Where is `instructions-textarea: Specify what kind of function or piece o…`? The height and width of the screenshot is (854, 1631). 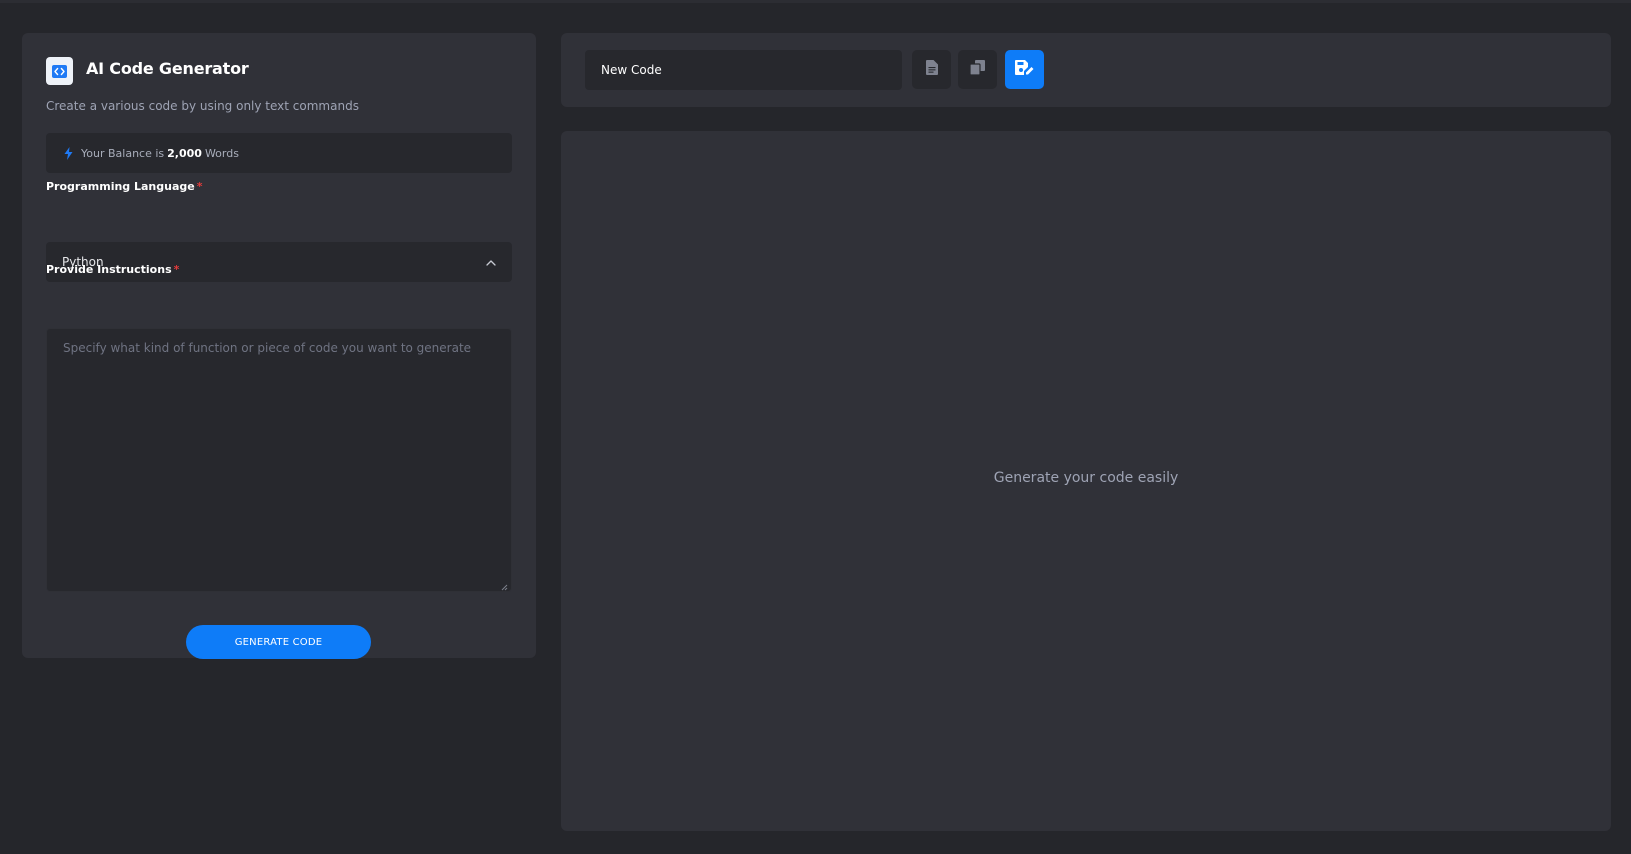 instructions-textarea: Specify what kind of function or piece o… is located at coordinates (279, 460).